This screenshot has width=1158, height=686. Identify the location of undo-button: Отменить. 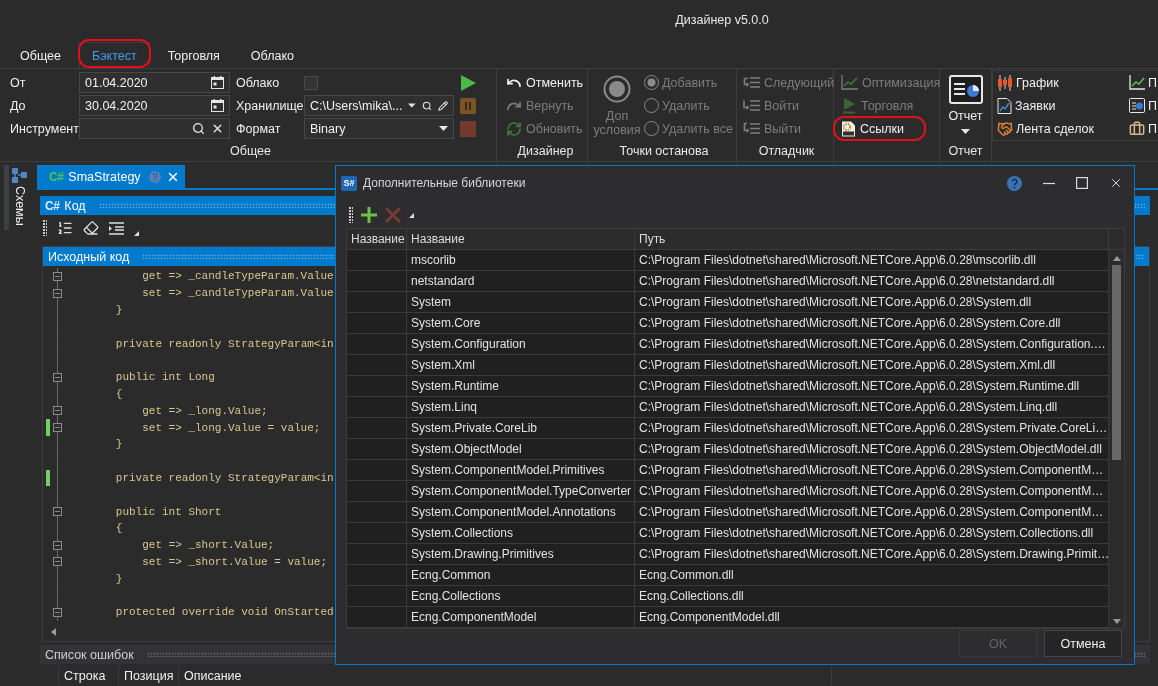
(545, 82).